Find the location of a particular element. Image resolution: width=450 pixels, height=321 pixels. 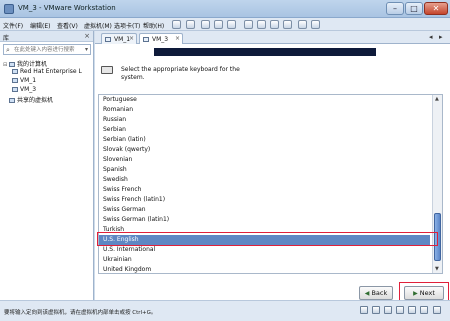

tree-shared-label: 共享的虚拟机 is located at coordinates (35, 100).